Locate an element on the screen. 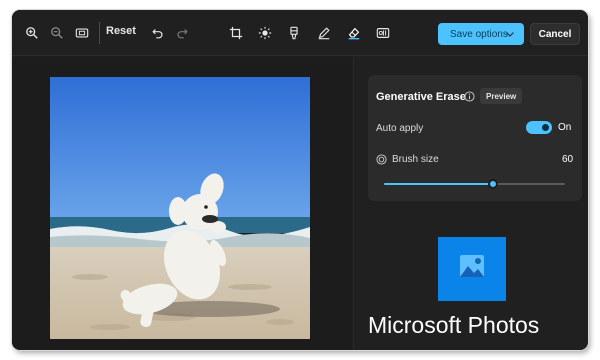  adjust-brightness-icon is located at coordinates (265, 33).